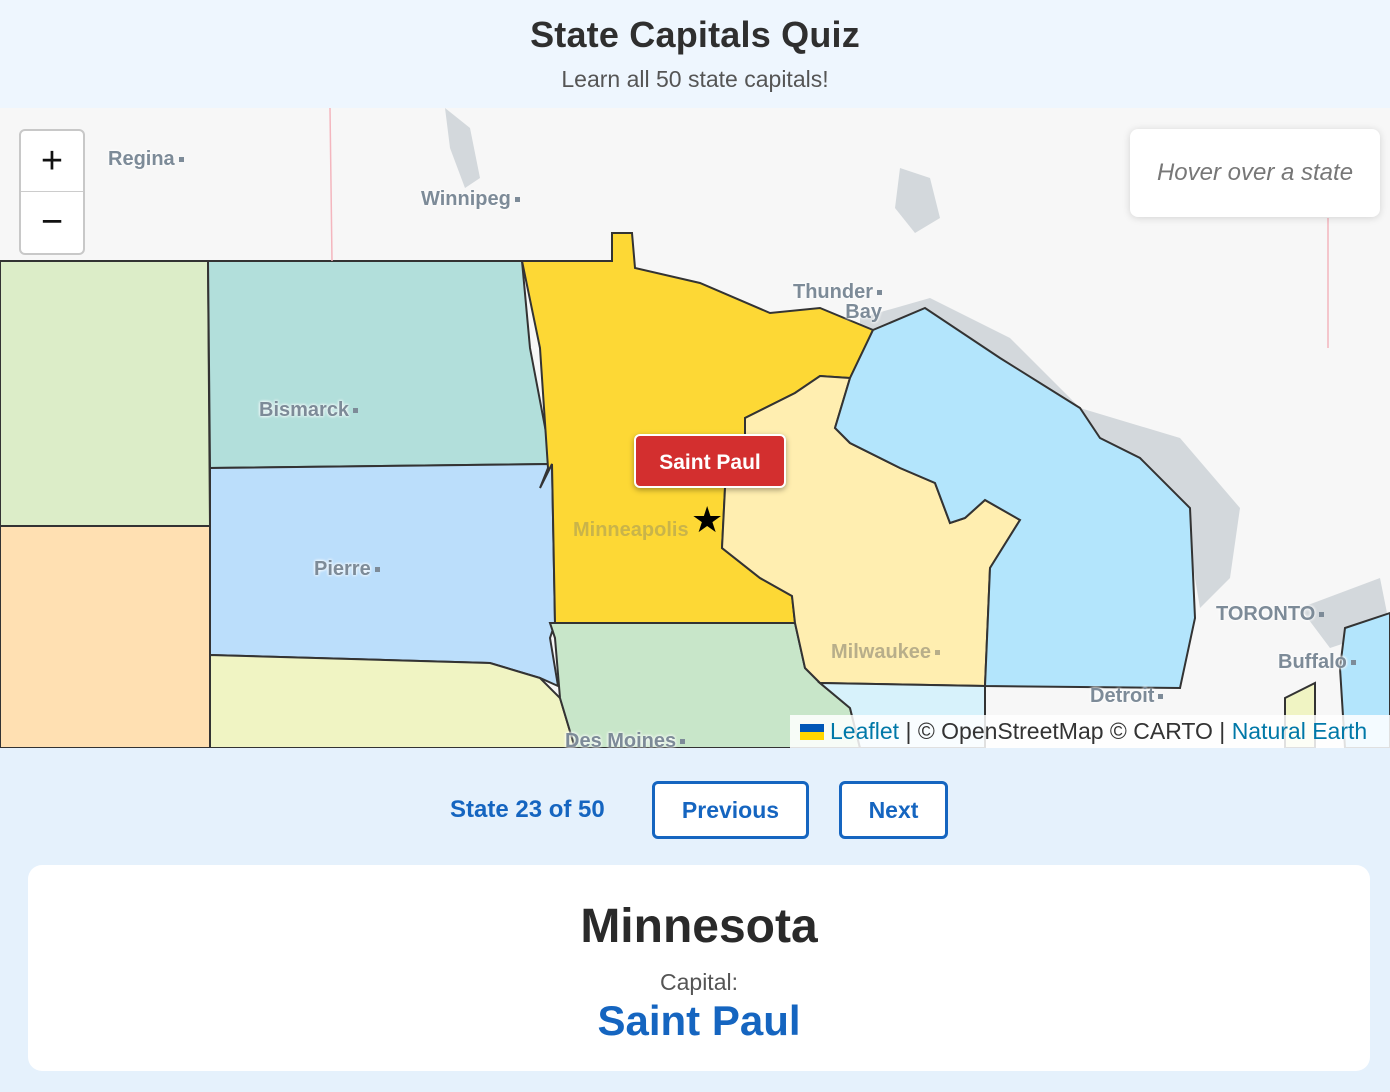 The width and height of the screenshot is (1390, 1092). What do you see at coordinates (864, 731) in the screenshot?
I see `leaflet-link: Leaflet` at bounding box center [864, 731].